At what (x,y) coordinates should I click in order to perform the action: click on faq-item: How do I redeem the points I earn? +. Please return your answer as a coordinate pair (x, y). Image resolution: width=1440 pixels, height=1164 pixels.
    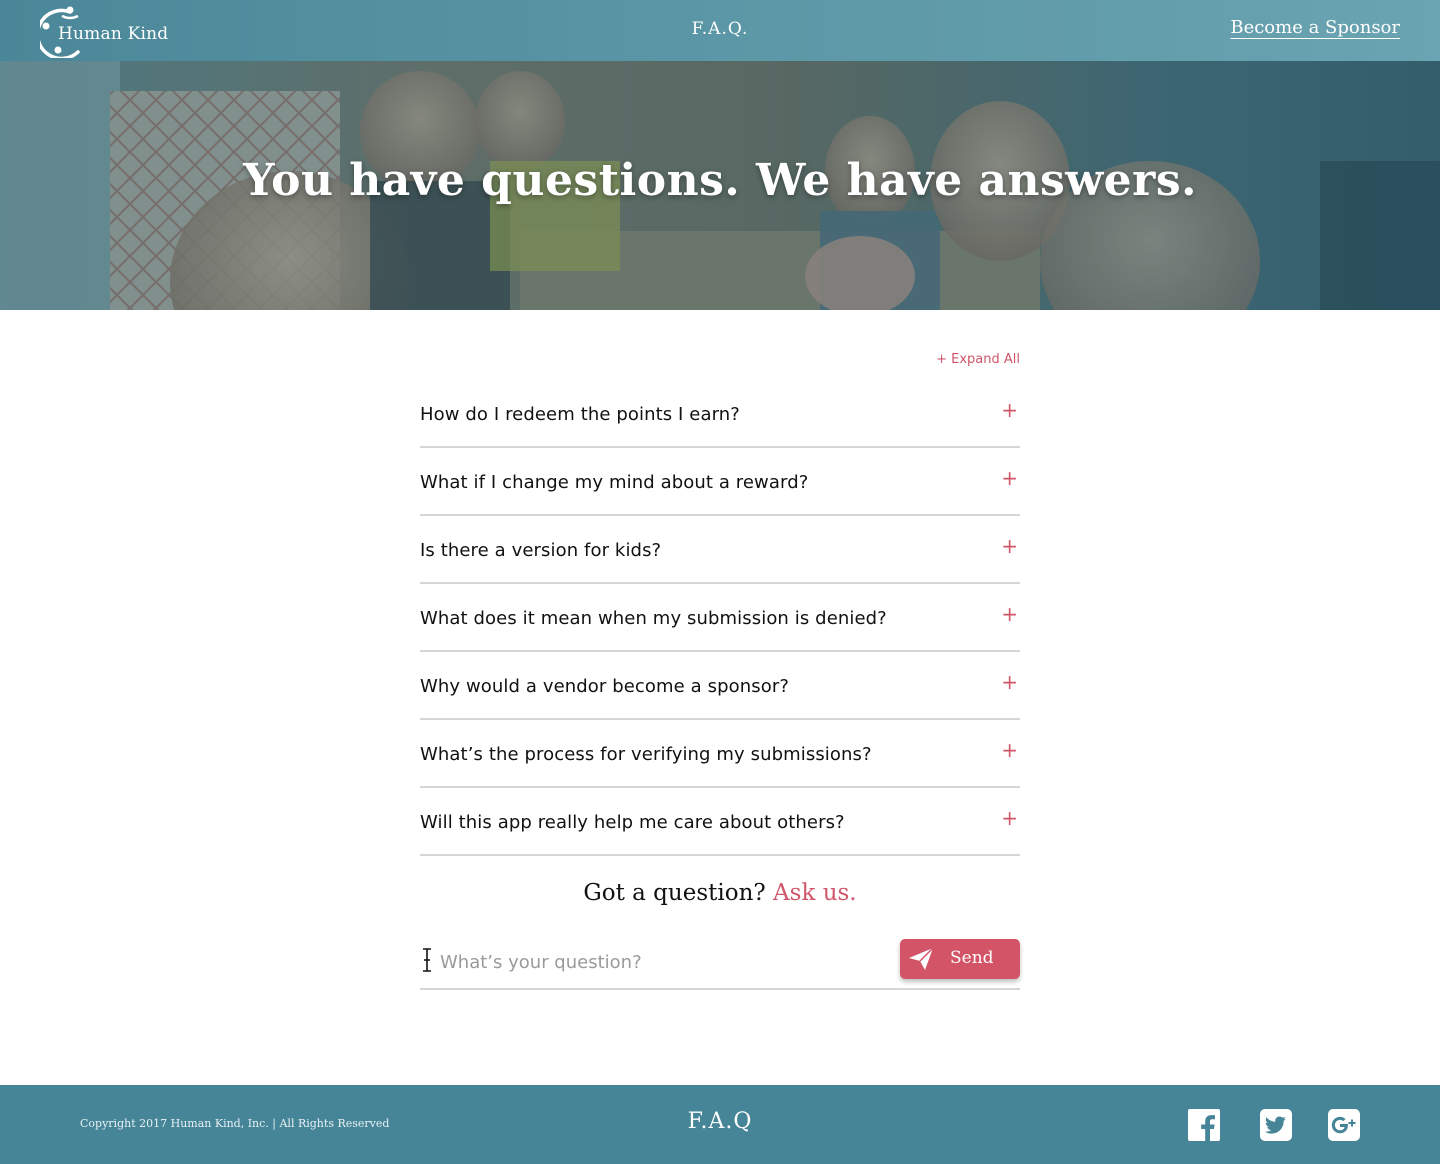
    Looking at the image, I should click on (720, 414).